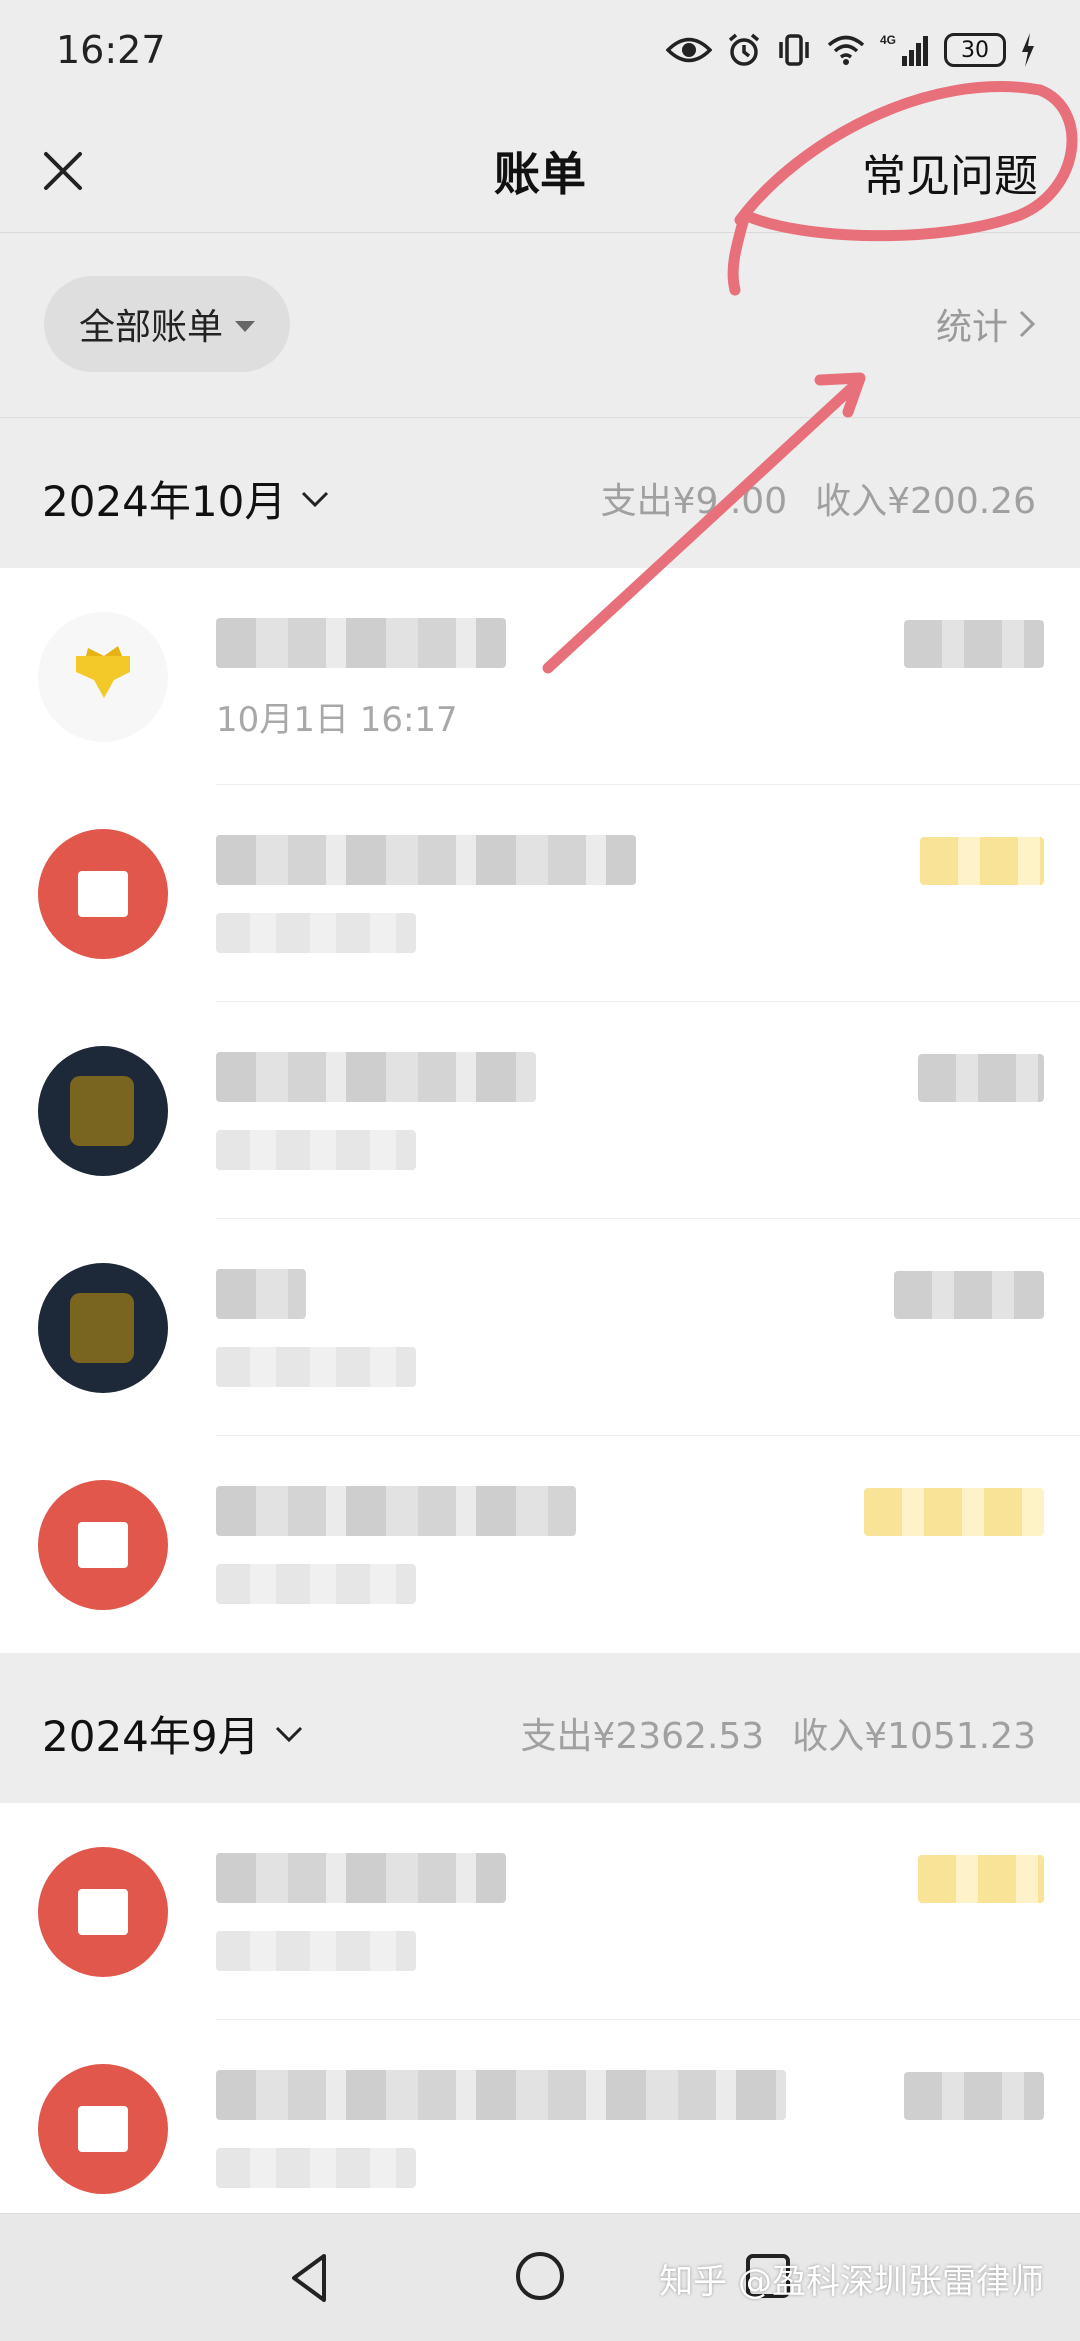 The height and width of the screenshot is (2341, 1080). Describe the element at coordinates (950, 172) in the screenshot. I see `faq-link: 常见问题` at that location.